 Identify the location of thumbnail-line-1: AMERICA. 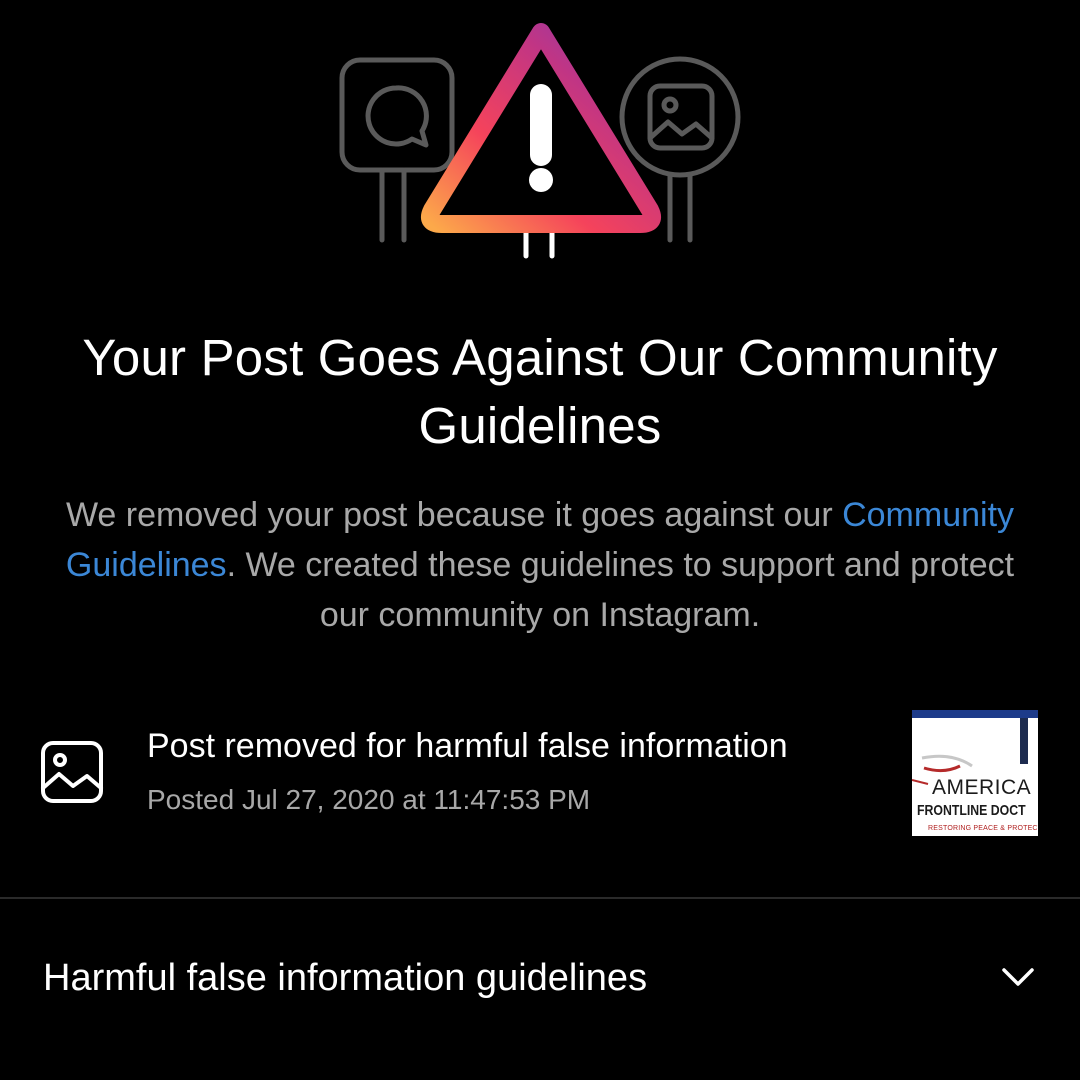
(982, 787).